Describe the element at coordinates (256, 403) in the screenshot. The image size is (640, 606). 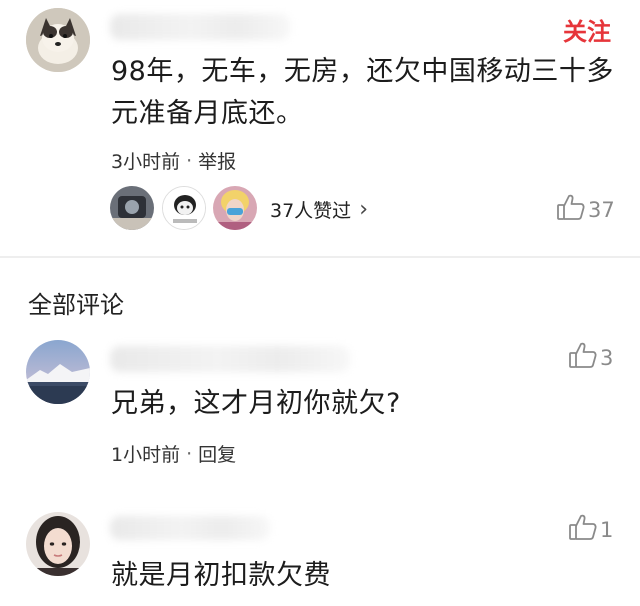
I see `comment-text: 兄弟，这才月初你就欠?` at that location.